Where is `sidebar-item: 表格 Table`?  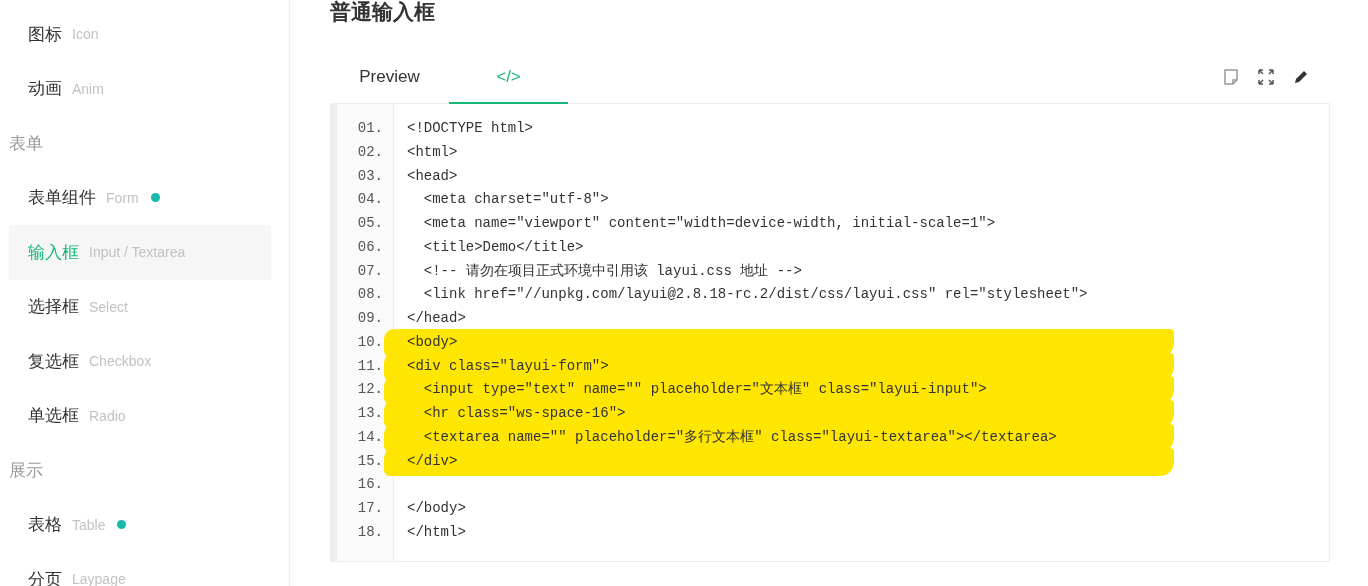
sidebar-item: 表格 Table is located at coordinates (140, 524).